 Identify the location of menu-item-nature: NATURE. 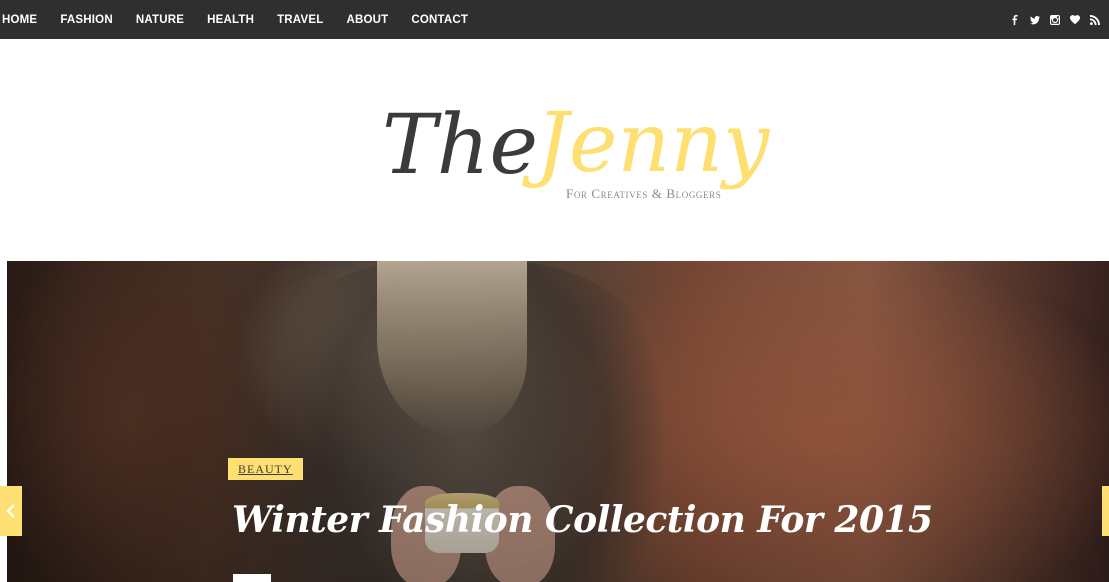
(169, 19).